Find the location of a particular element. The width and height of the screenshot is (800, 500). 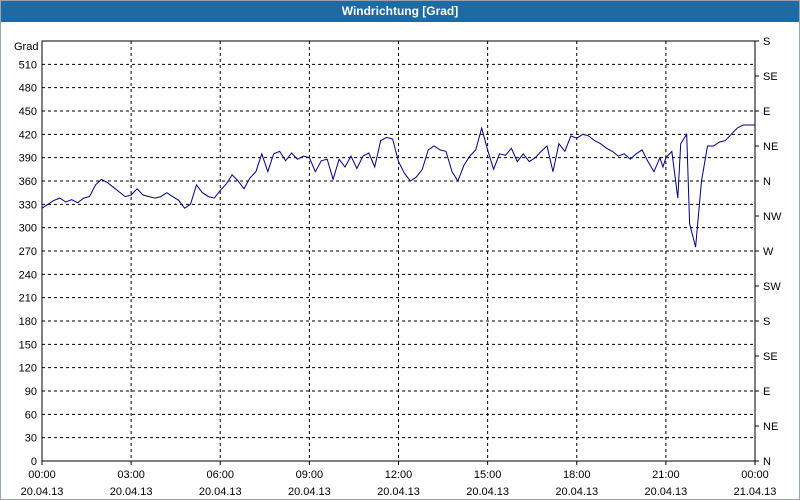

y-tick-label: 30 is located at coordinates (31, 439).